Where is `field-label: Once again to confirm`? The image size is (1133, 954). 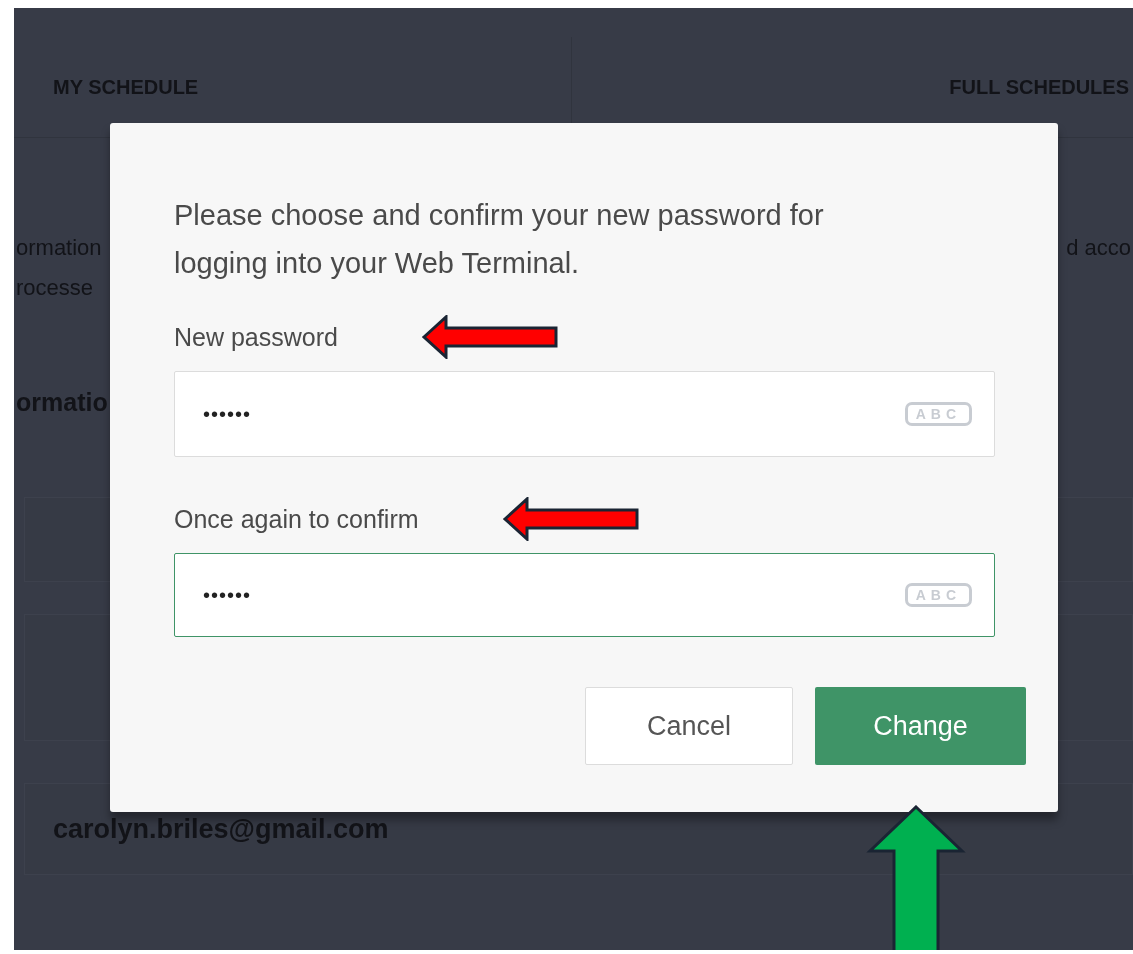 field-label: Once again to confirm is located at coordinates (296, 519).